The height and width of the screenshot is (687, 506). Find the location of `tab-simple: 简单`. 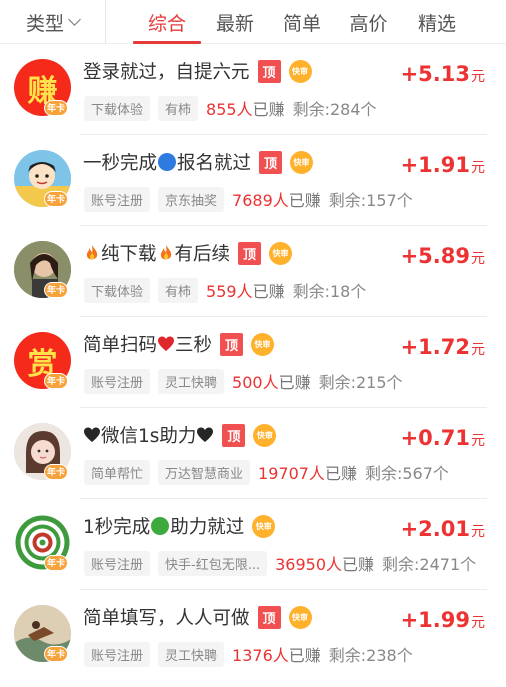

tab-simple: 简单 is located at coordinates (302, 22).